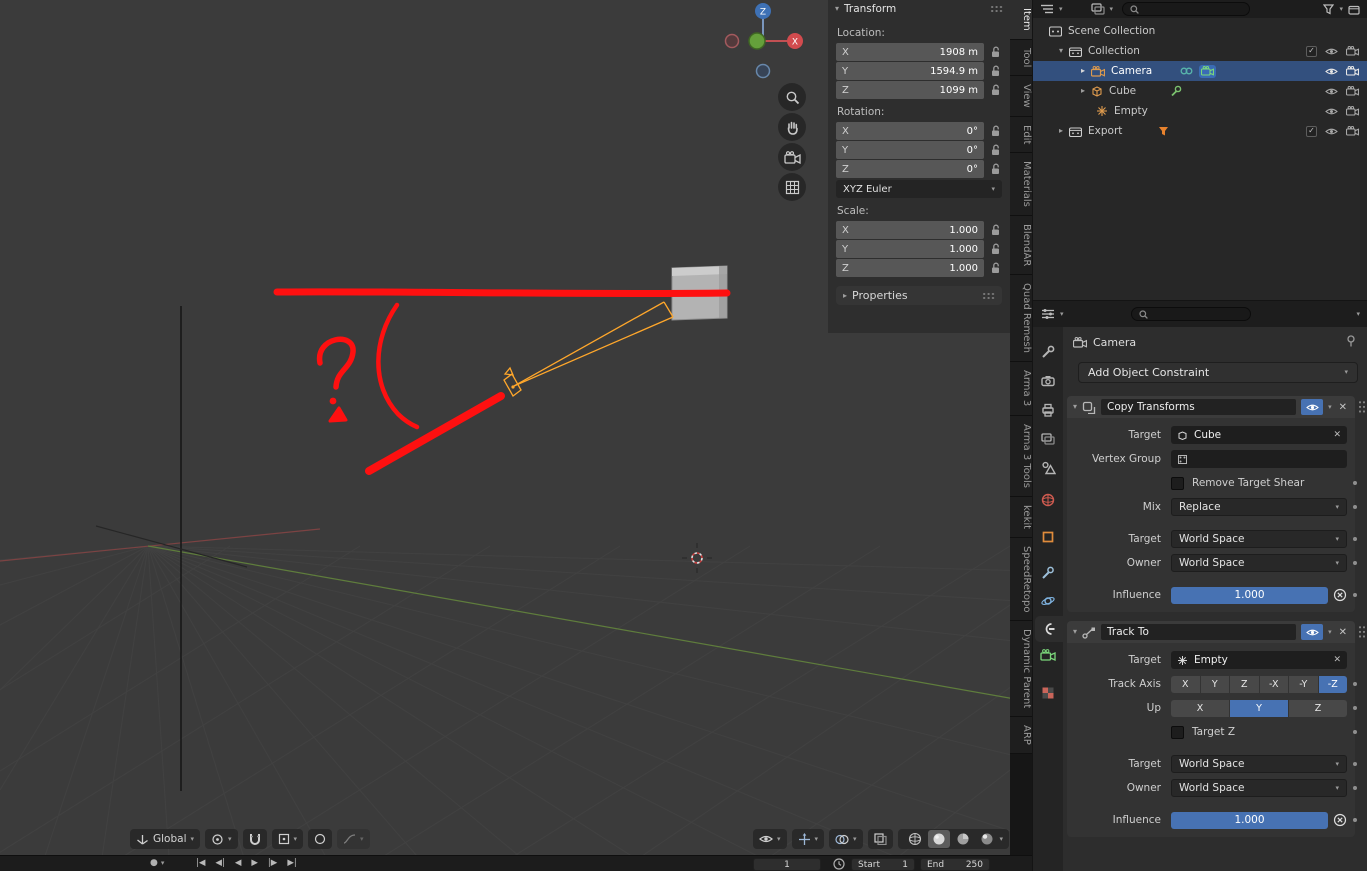 This screenshot has width=1367, height=871. What do you see at coordinates (910, 90) in the screenshot?
I see `location-z-field: Z 1099 m` at bounding box center [910, 90].